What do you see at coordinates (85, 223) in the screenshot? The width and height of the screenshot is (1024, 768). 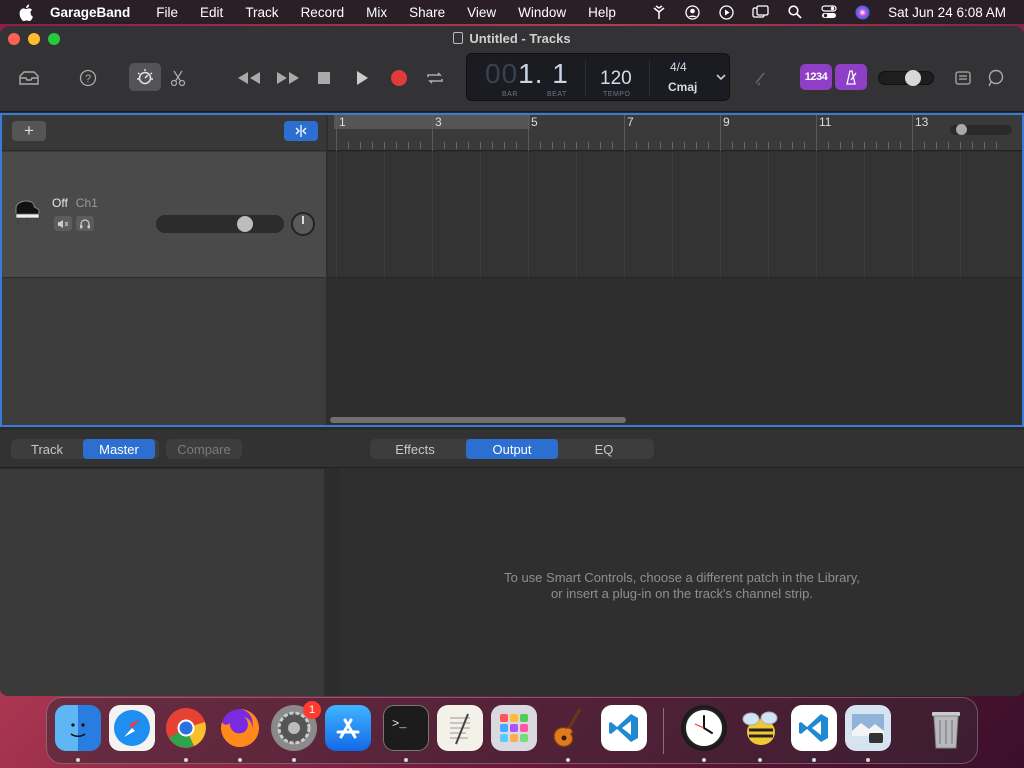 I see `solo-button` at bounding box center [85, 223].